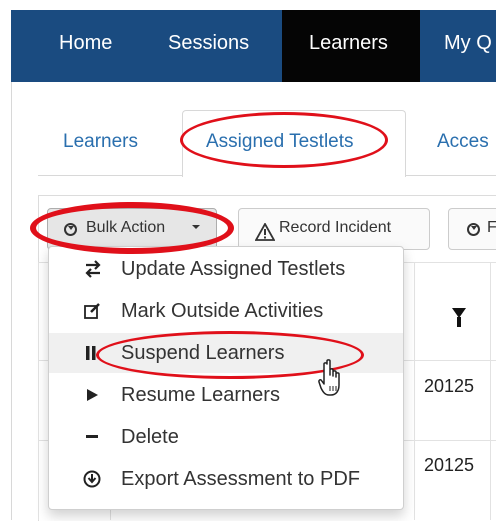 The height and width of the screenshot is (521, 496). What do you see at coordinates (11, 301) in the screenshot?
I see `page-frame-edge` at bounding box center [11, 301].